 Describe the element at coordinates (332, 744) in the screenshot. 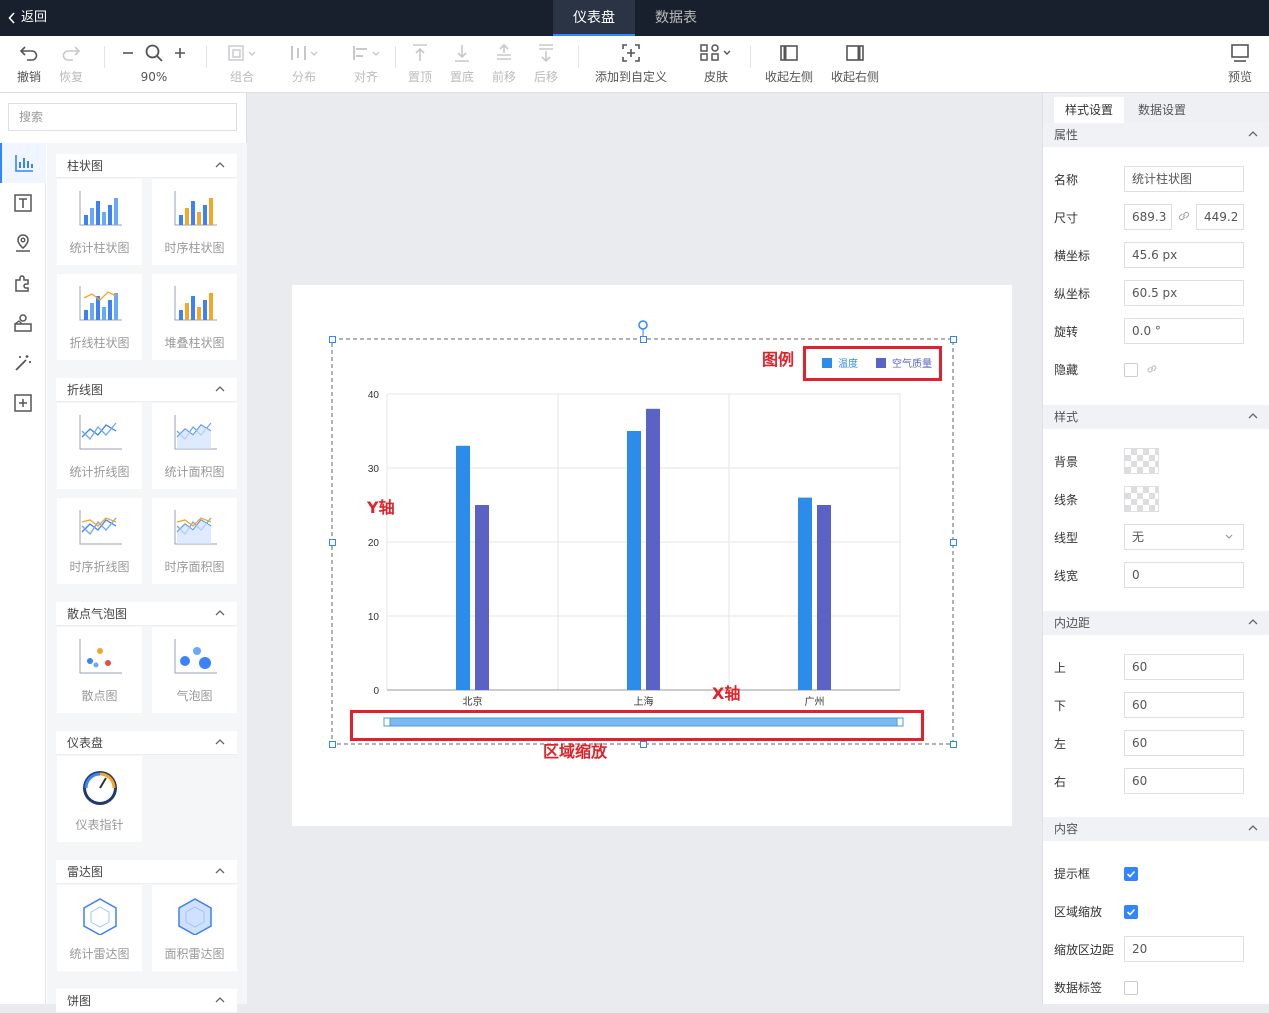

I see `resize-handle-bl` at that location.